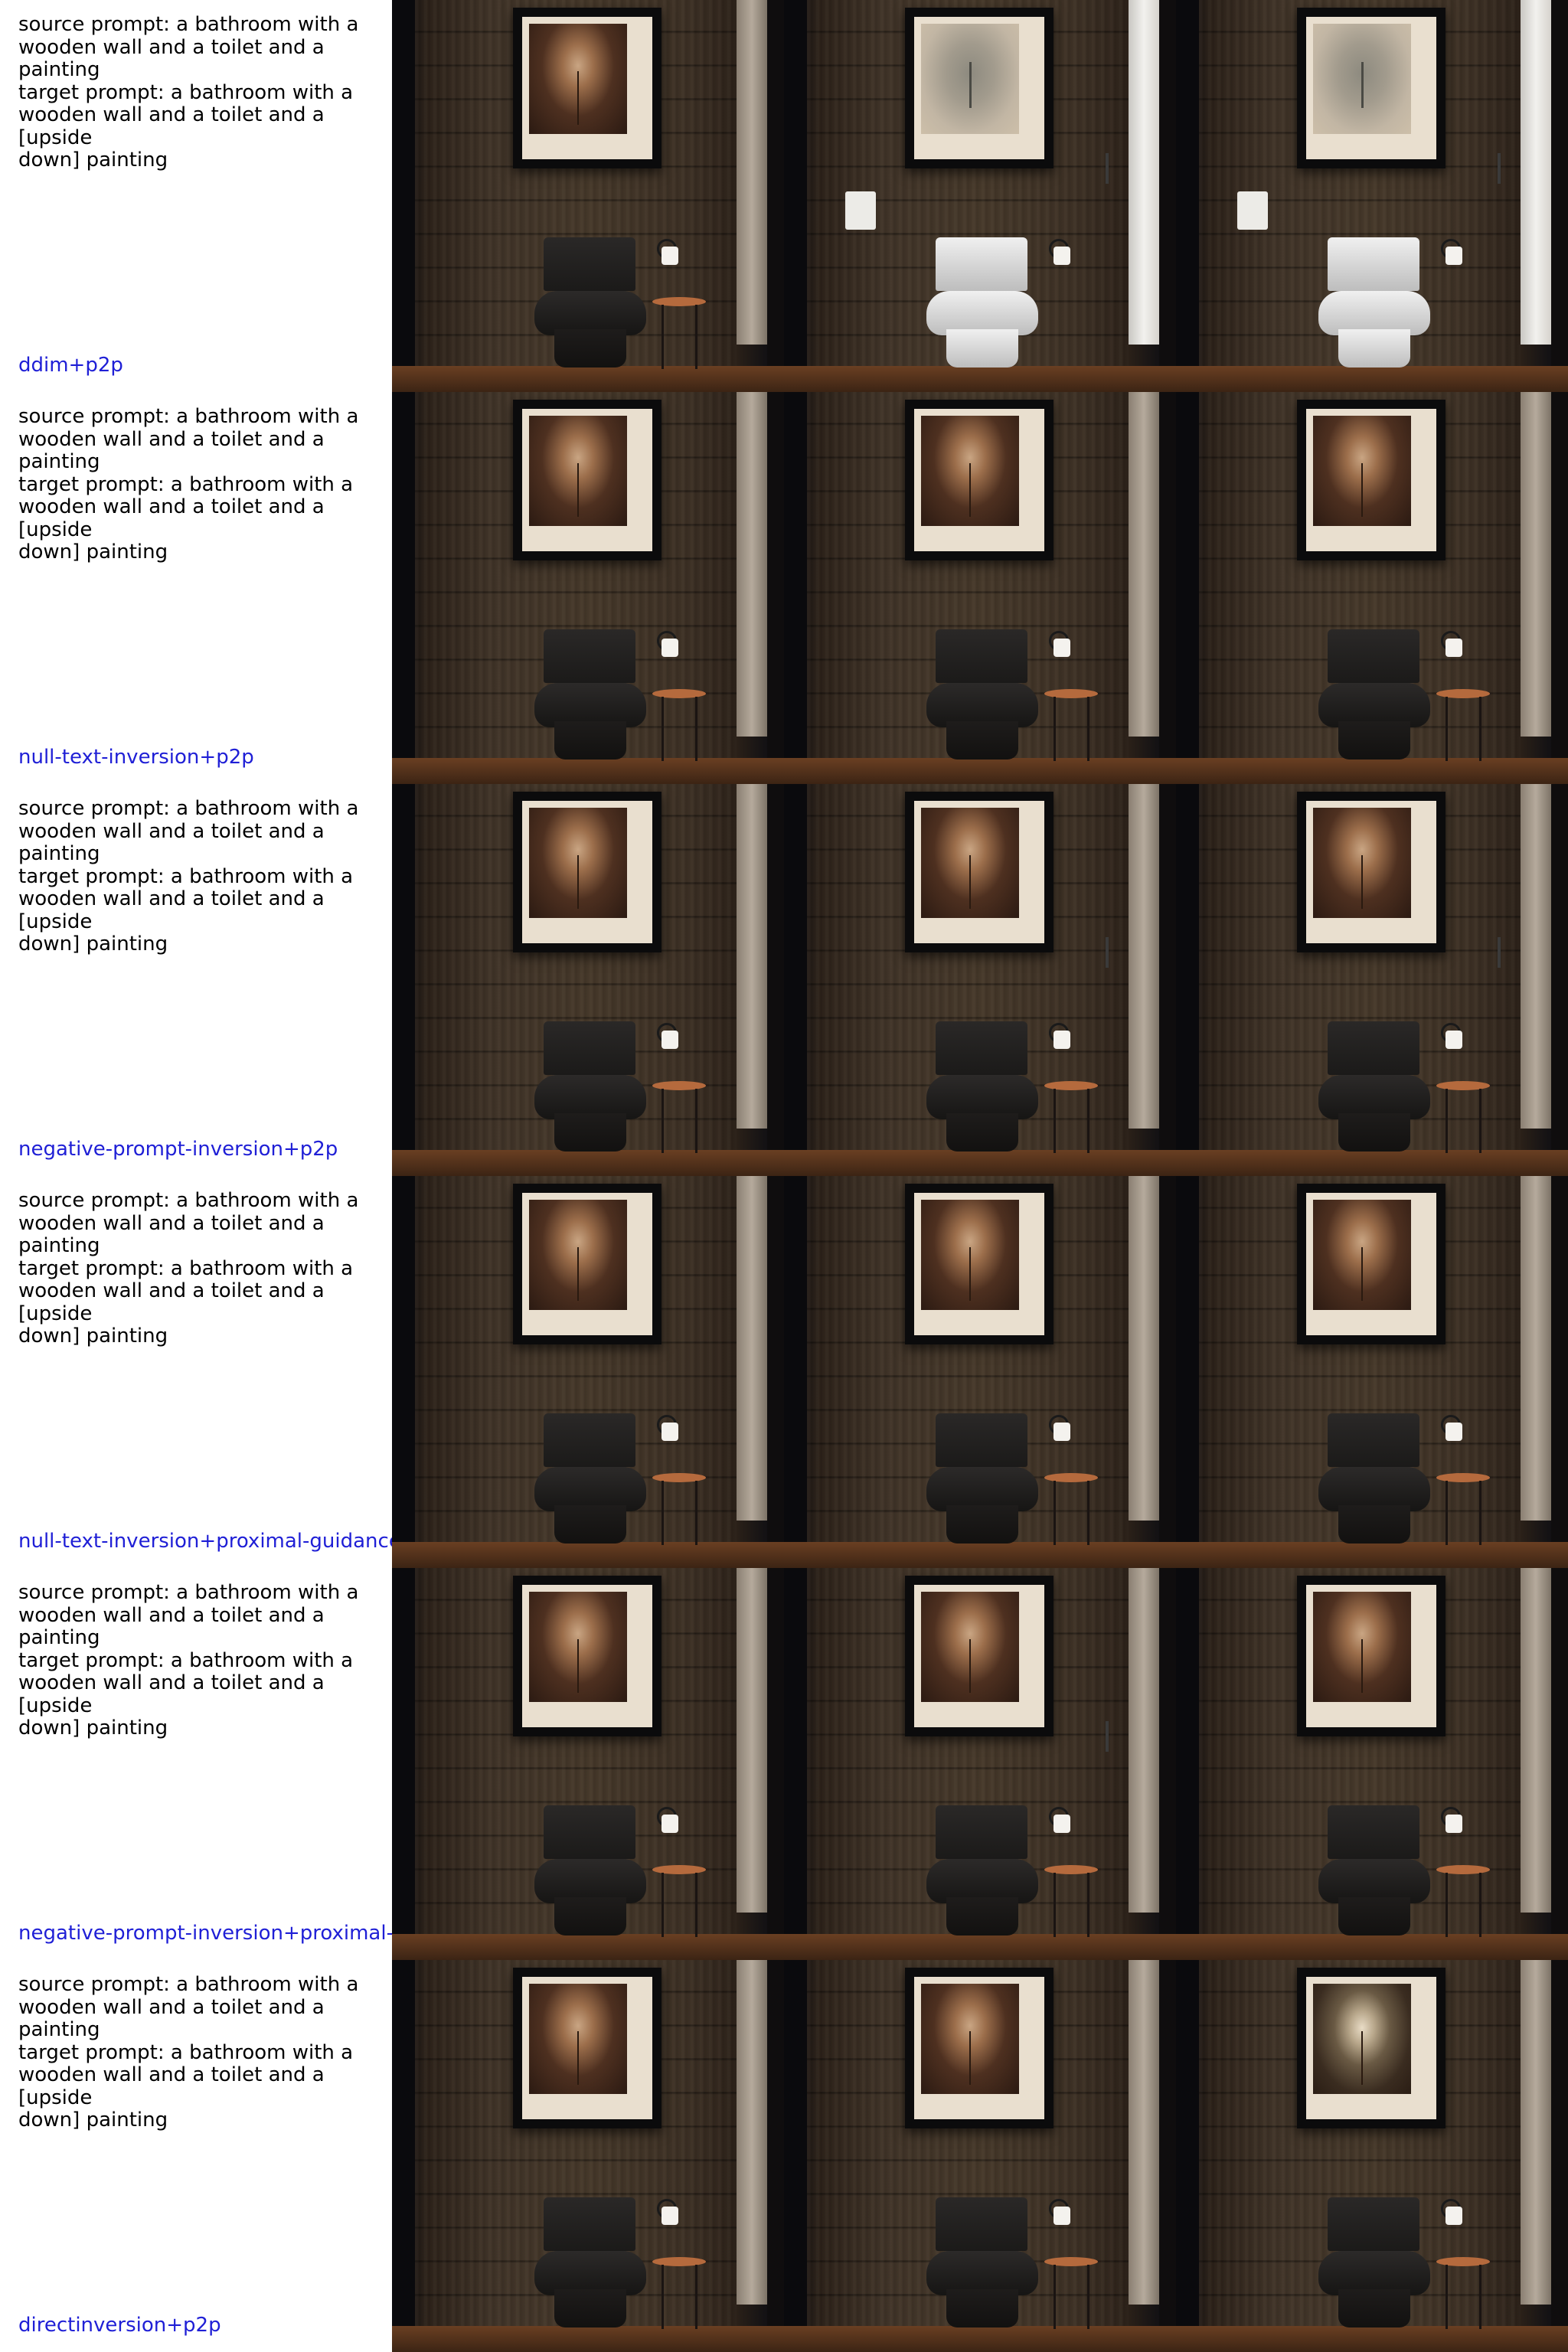 This screenshot has width=1568, height=2352. I want to click on method-name: null-text-inversion+p2p, so click(136, 757).